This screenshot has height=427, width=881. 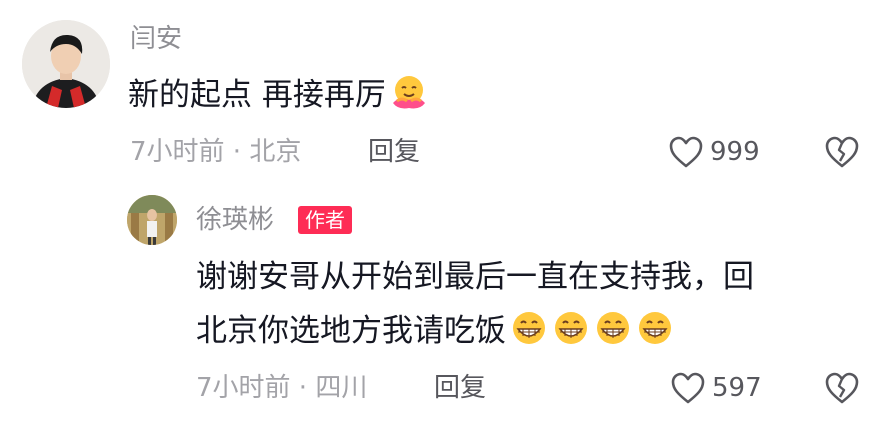 What do you see at coordinates (325, 220) in the screenshot?
I see `author-badge: 作者` at bounding box center [325, 220].